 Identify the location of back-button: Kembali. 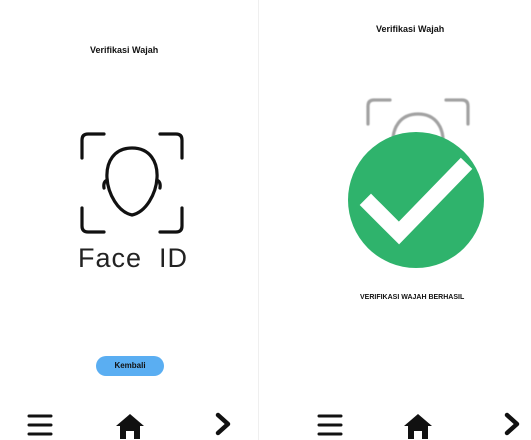
(130, 366).